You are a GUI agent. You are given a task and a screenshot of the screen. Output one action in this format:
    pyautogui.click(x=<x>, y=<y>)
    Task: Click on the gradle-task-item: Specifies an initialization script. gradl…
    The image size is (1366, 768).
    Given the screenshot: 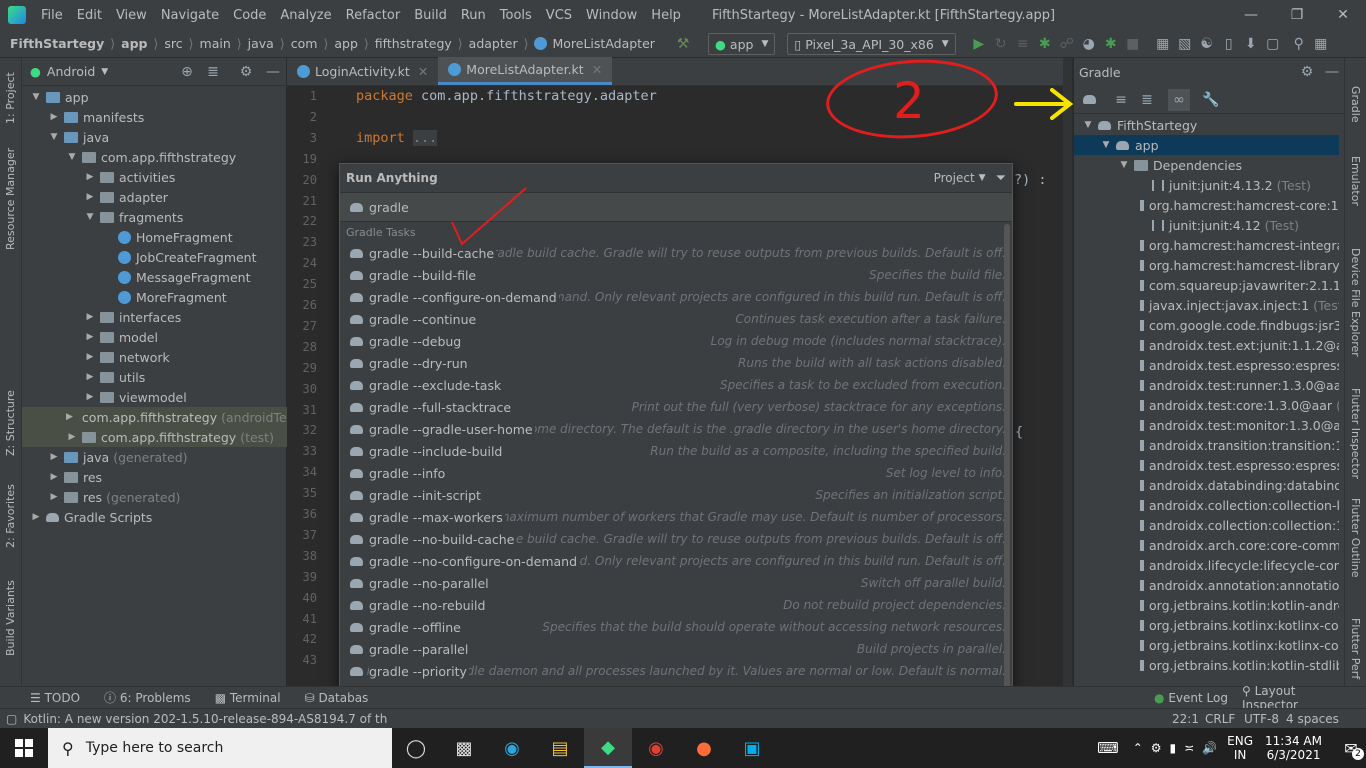 What is the action you would take?
    pyautogui.click(x=676, y=495)
    